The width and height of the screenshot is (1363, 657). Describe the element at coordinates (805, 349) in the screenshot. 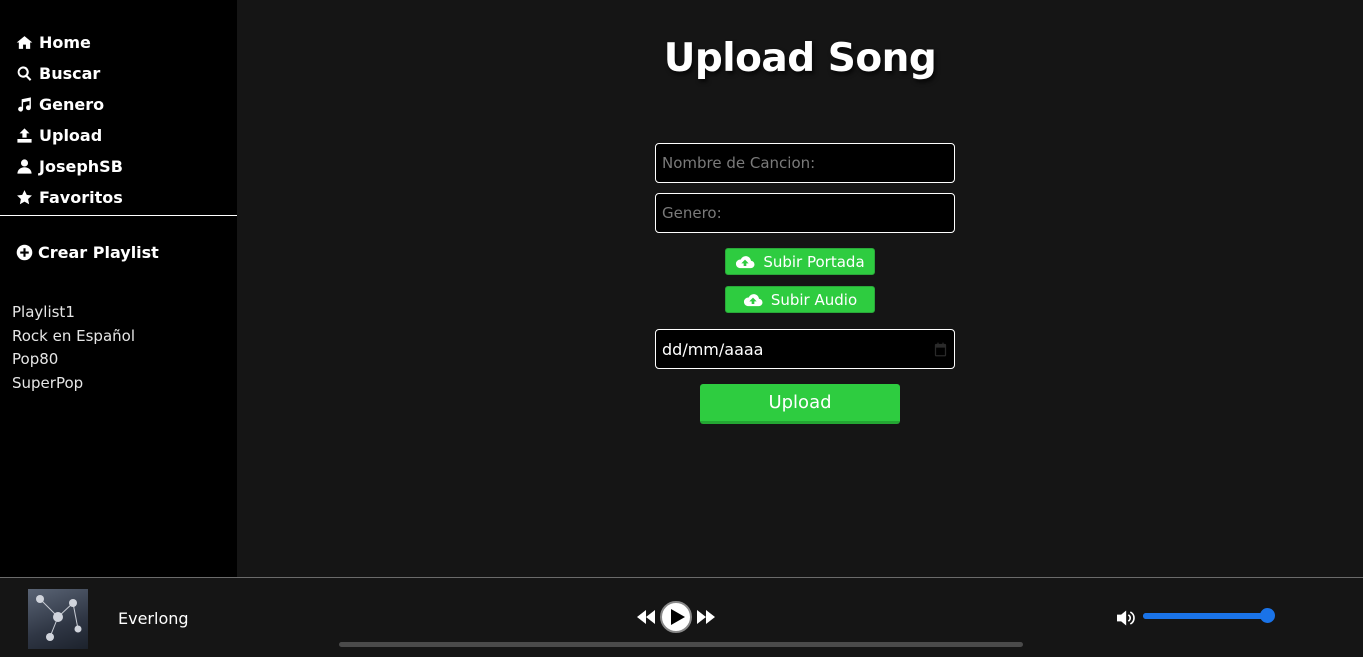

I see `release-date-input: dd/mm/aaaa` at that location.